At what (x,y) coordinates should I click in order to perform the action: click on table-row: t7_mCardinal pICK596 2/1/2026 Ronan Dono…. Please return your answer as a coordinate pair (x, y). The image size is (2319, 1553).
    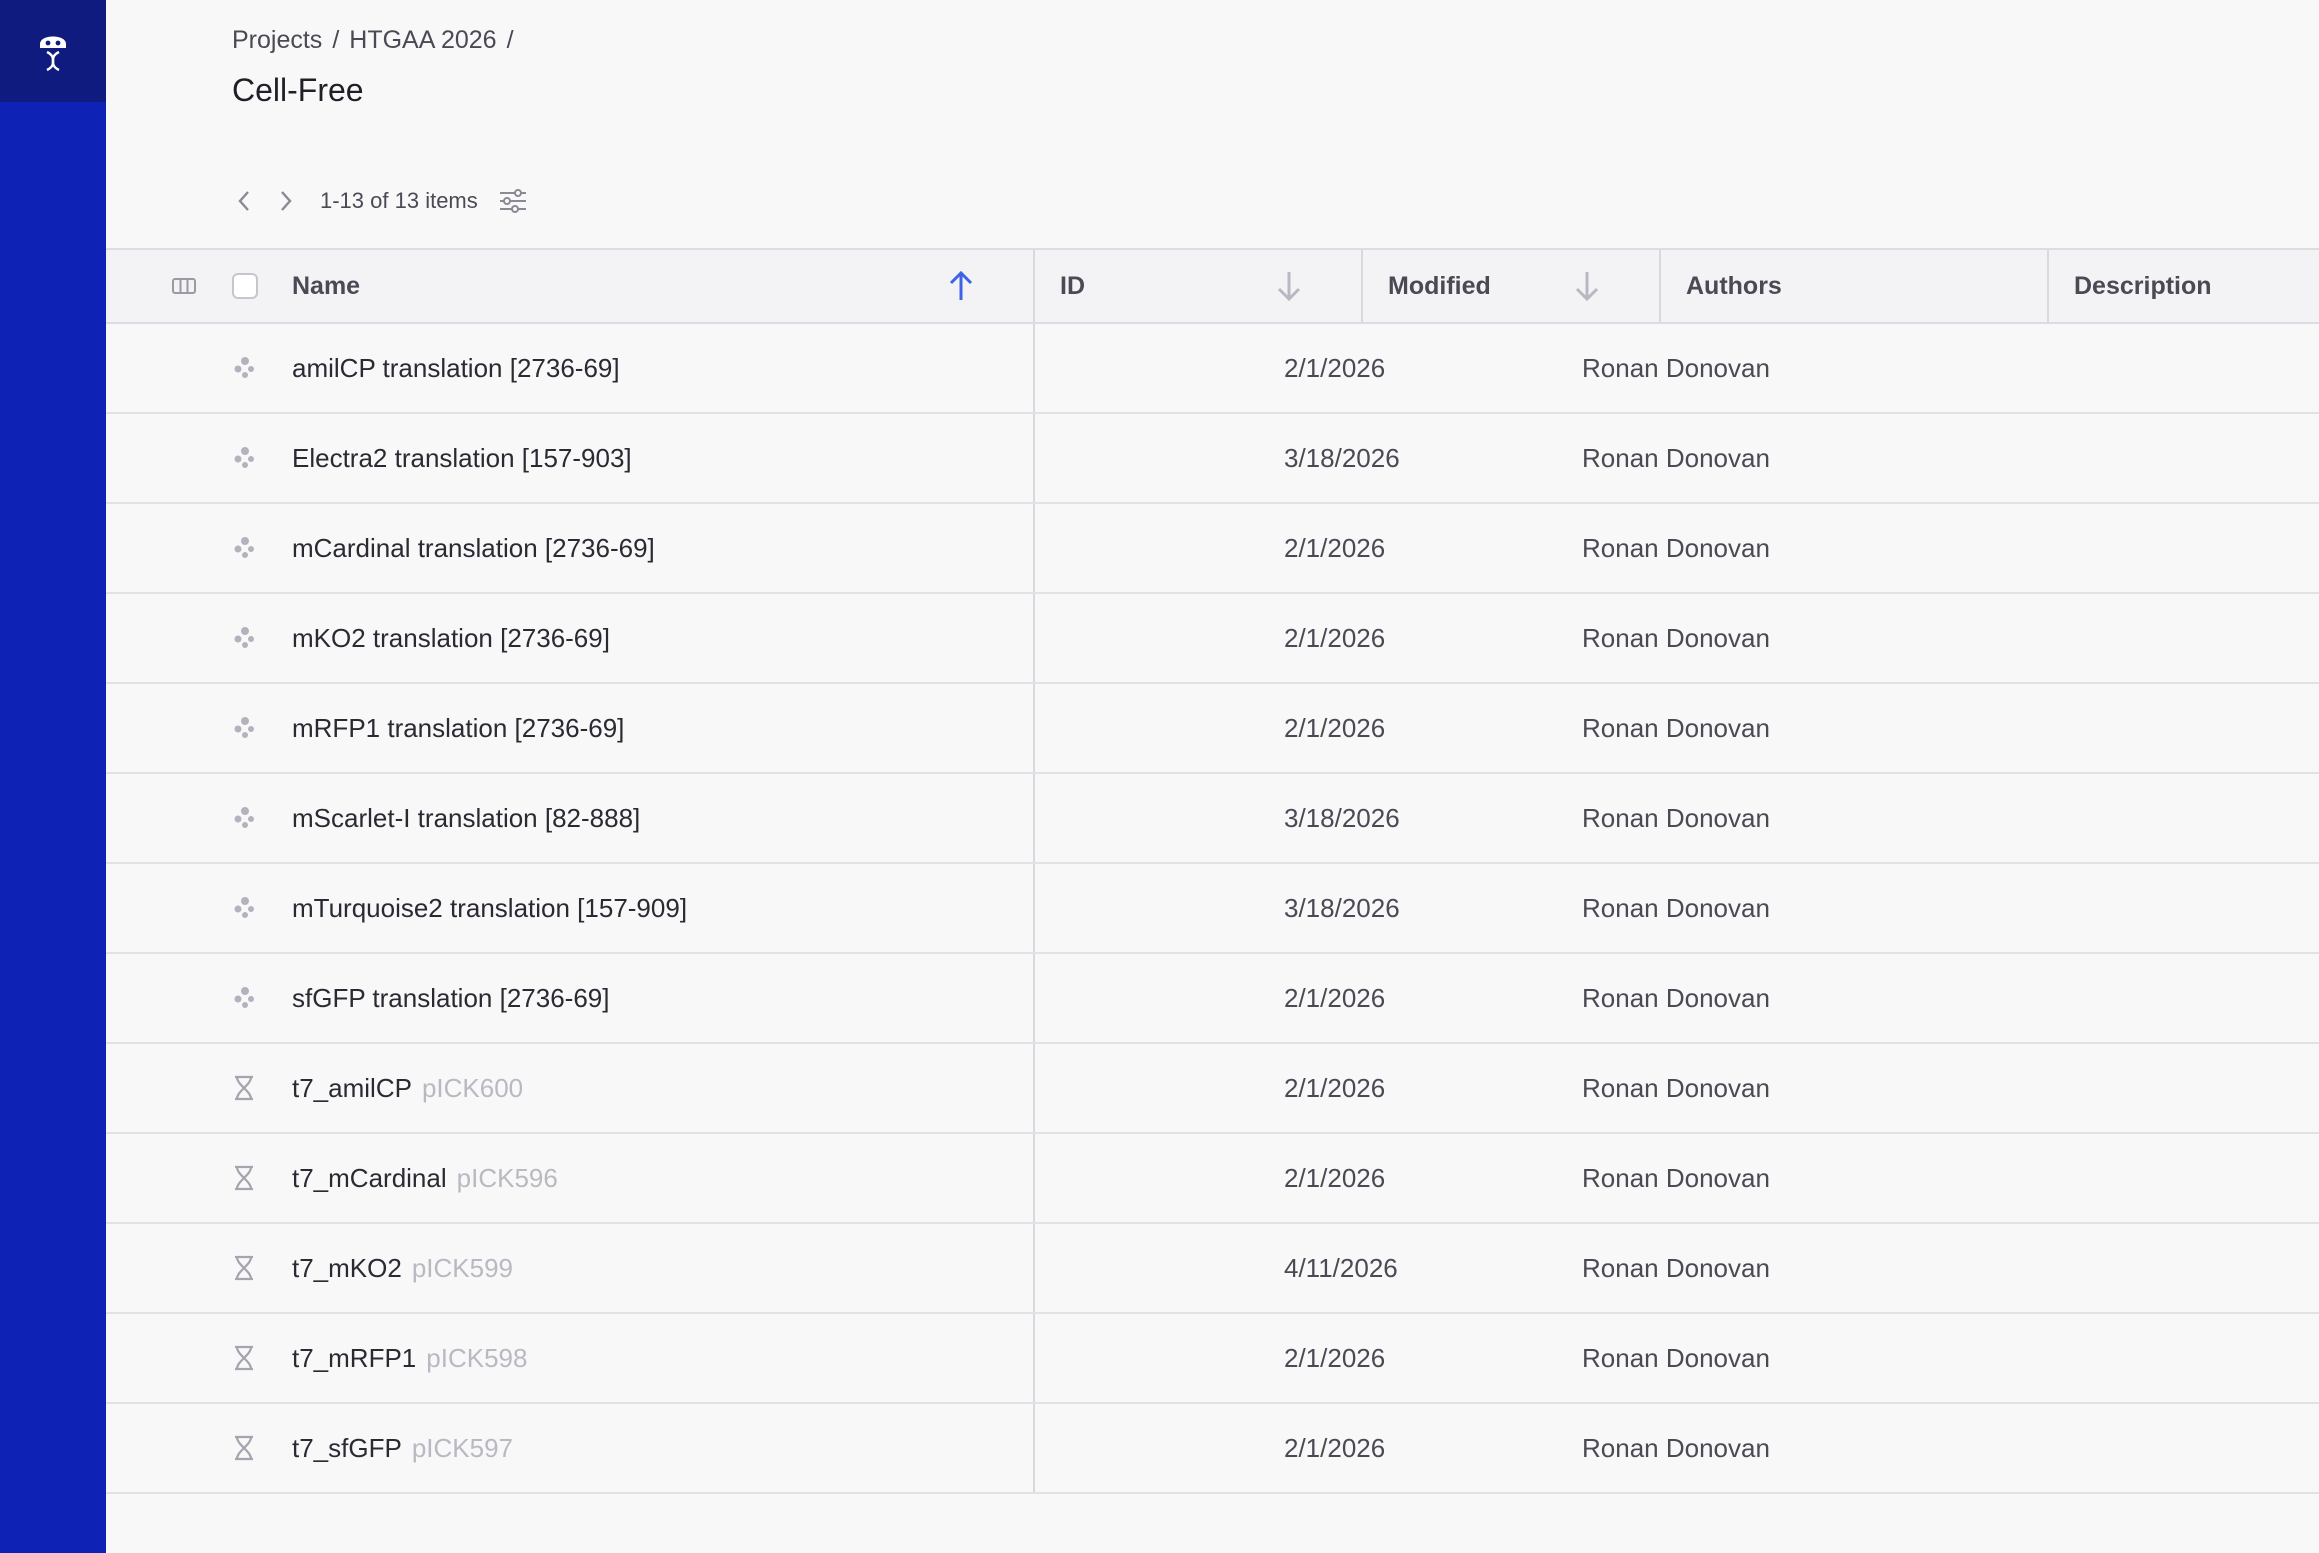
    Looking at the image, I should click on (1212, 1179).